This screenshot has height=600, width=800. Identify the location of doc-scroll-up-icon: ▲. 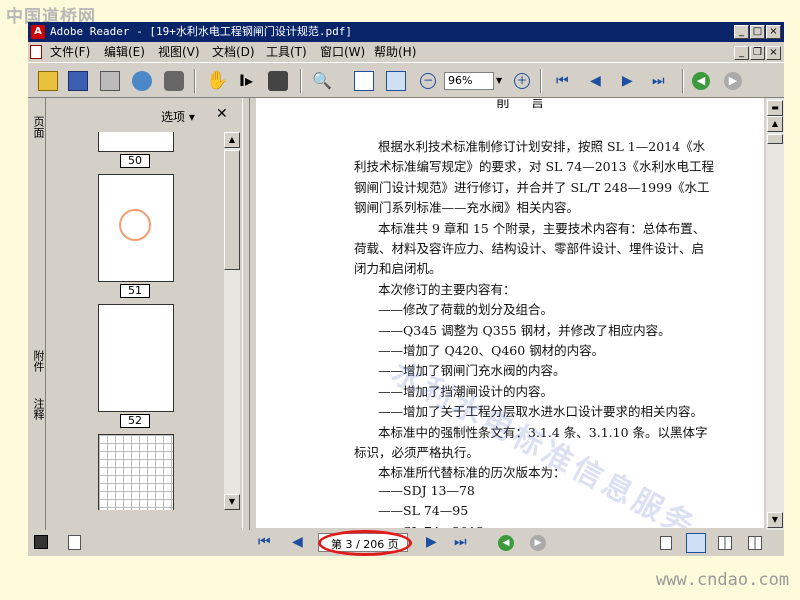
(775, 124).